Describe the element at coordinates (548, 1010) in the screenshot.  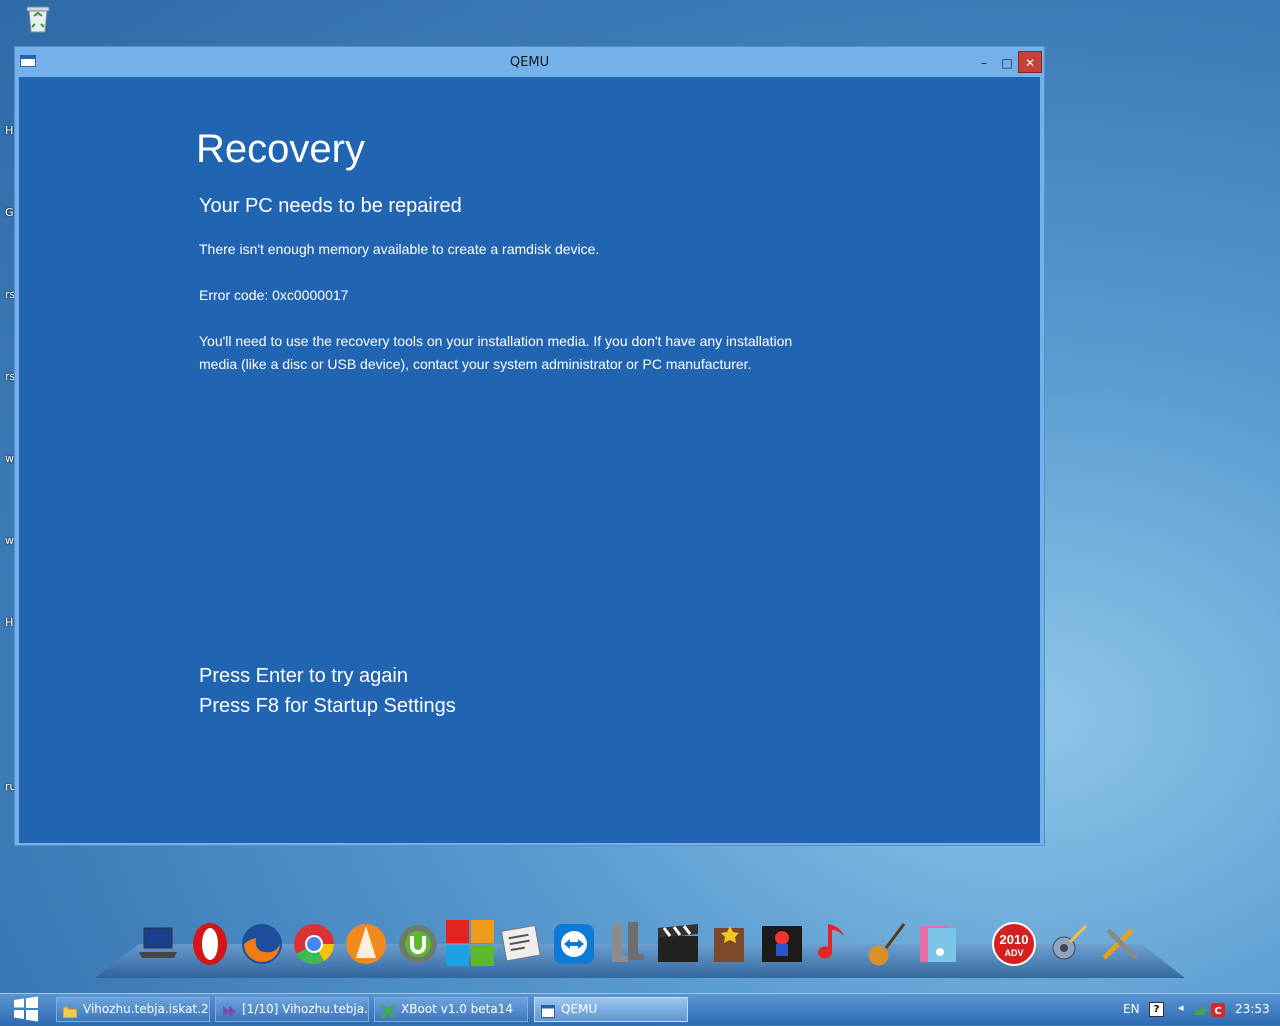
I see `window-icon` at that location.